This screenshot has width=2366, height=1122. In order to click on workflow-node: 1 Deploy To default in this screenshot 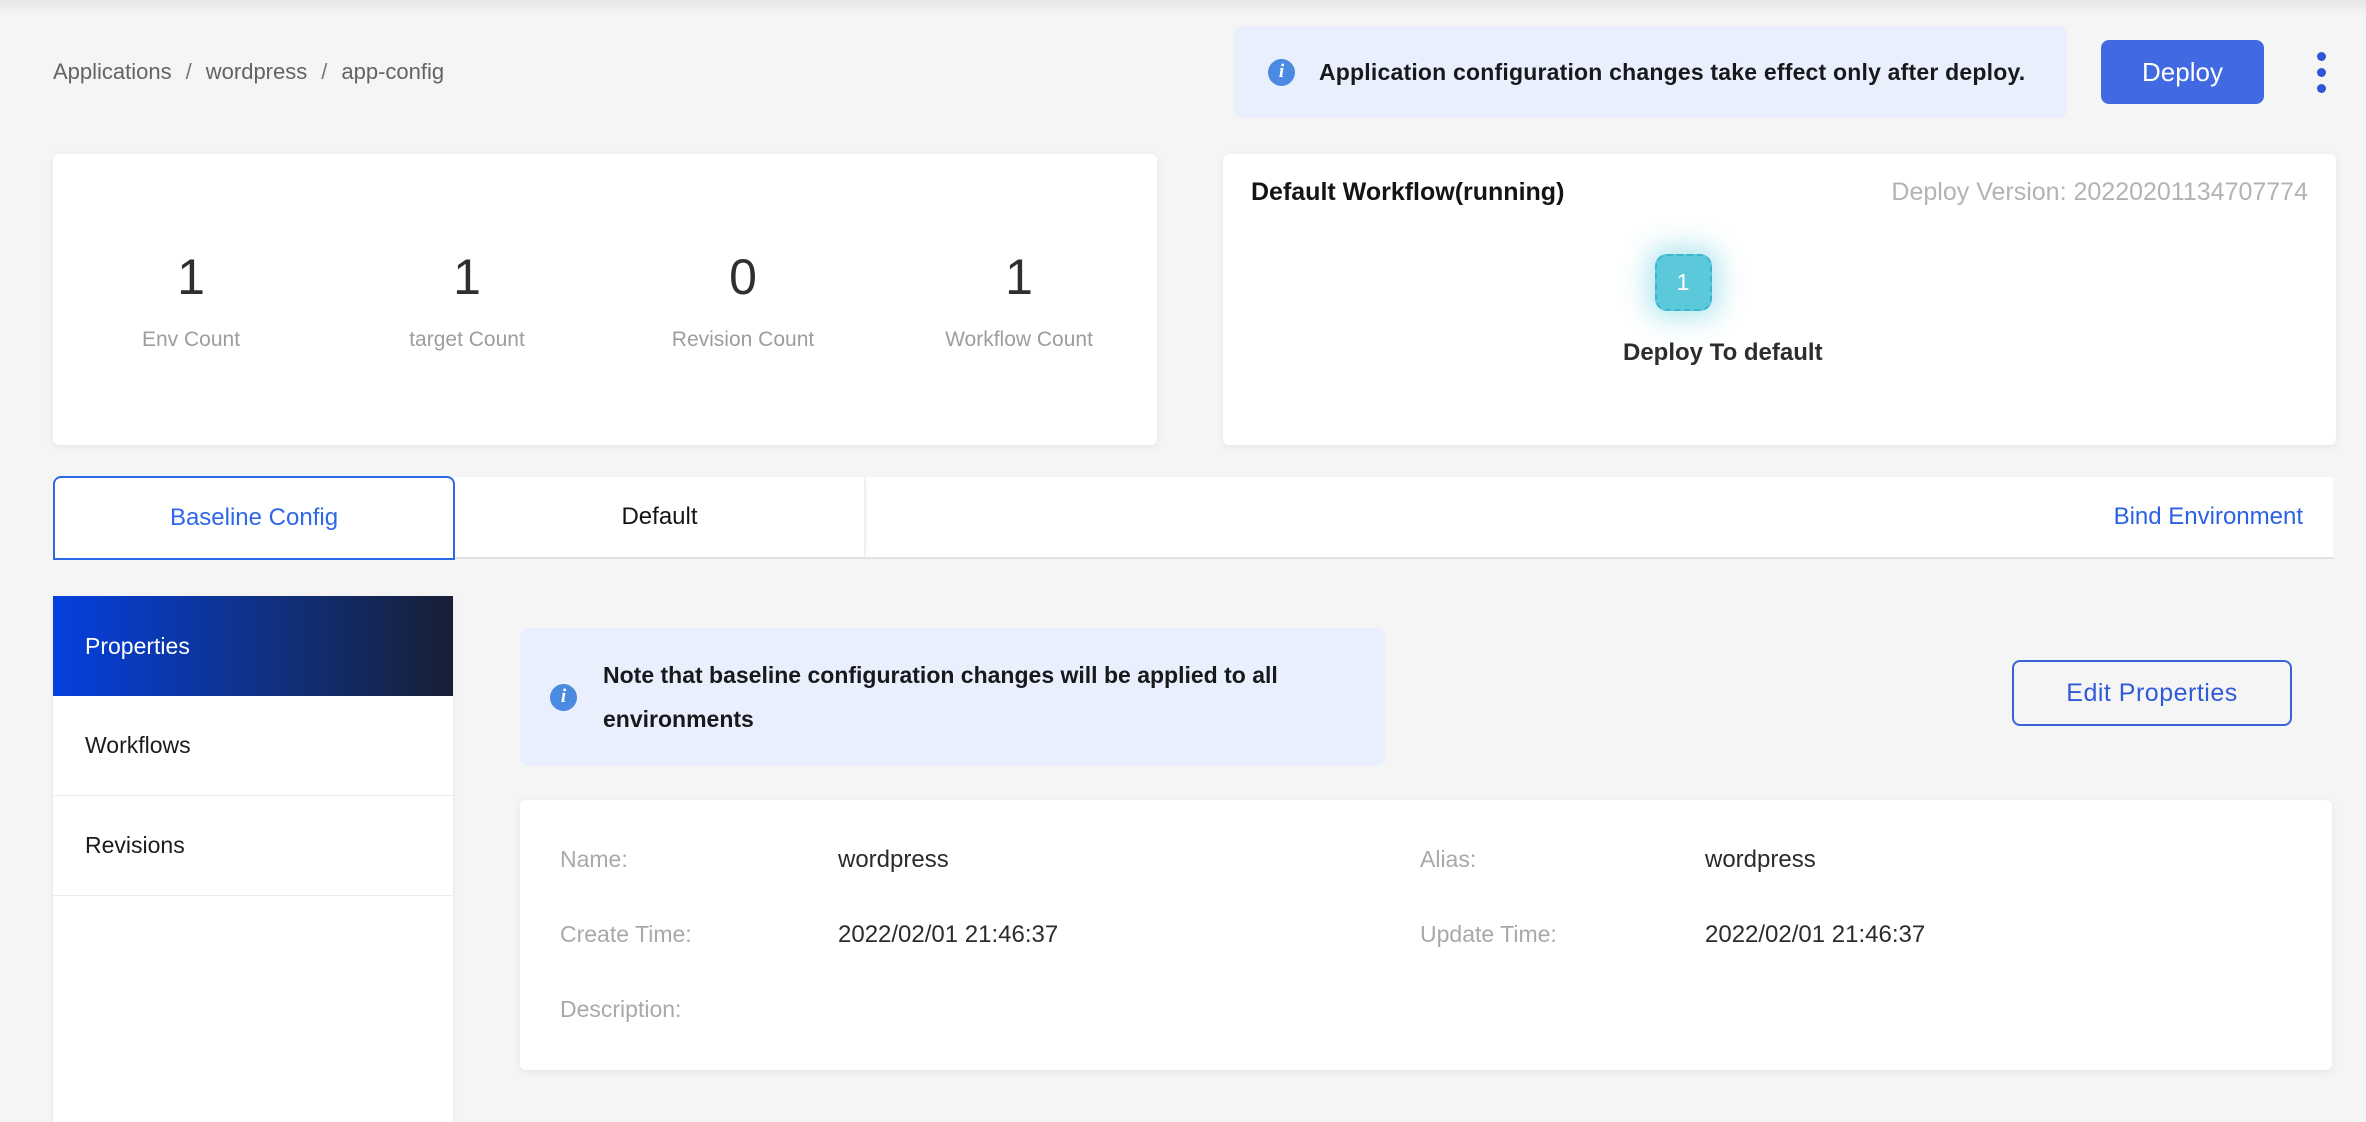, I will do `click(1723, 310)`.